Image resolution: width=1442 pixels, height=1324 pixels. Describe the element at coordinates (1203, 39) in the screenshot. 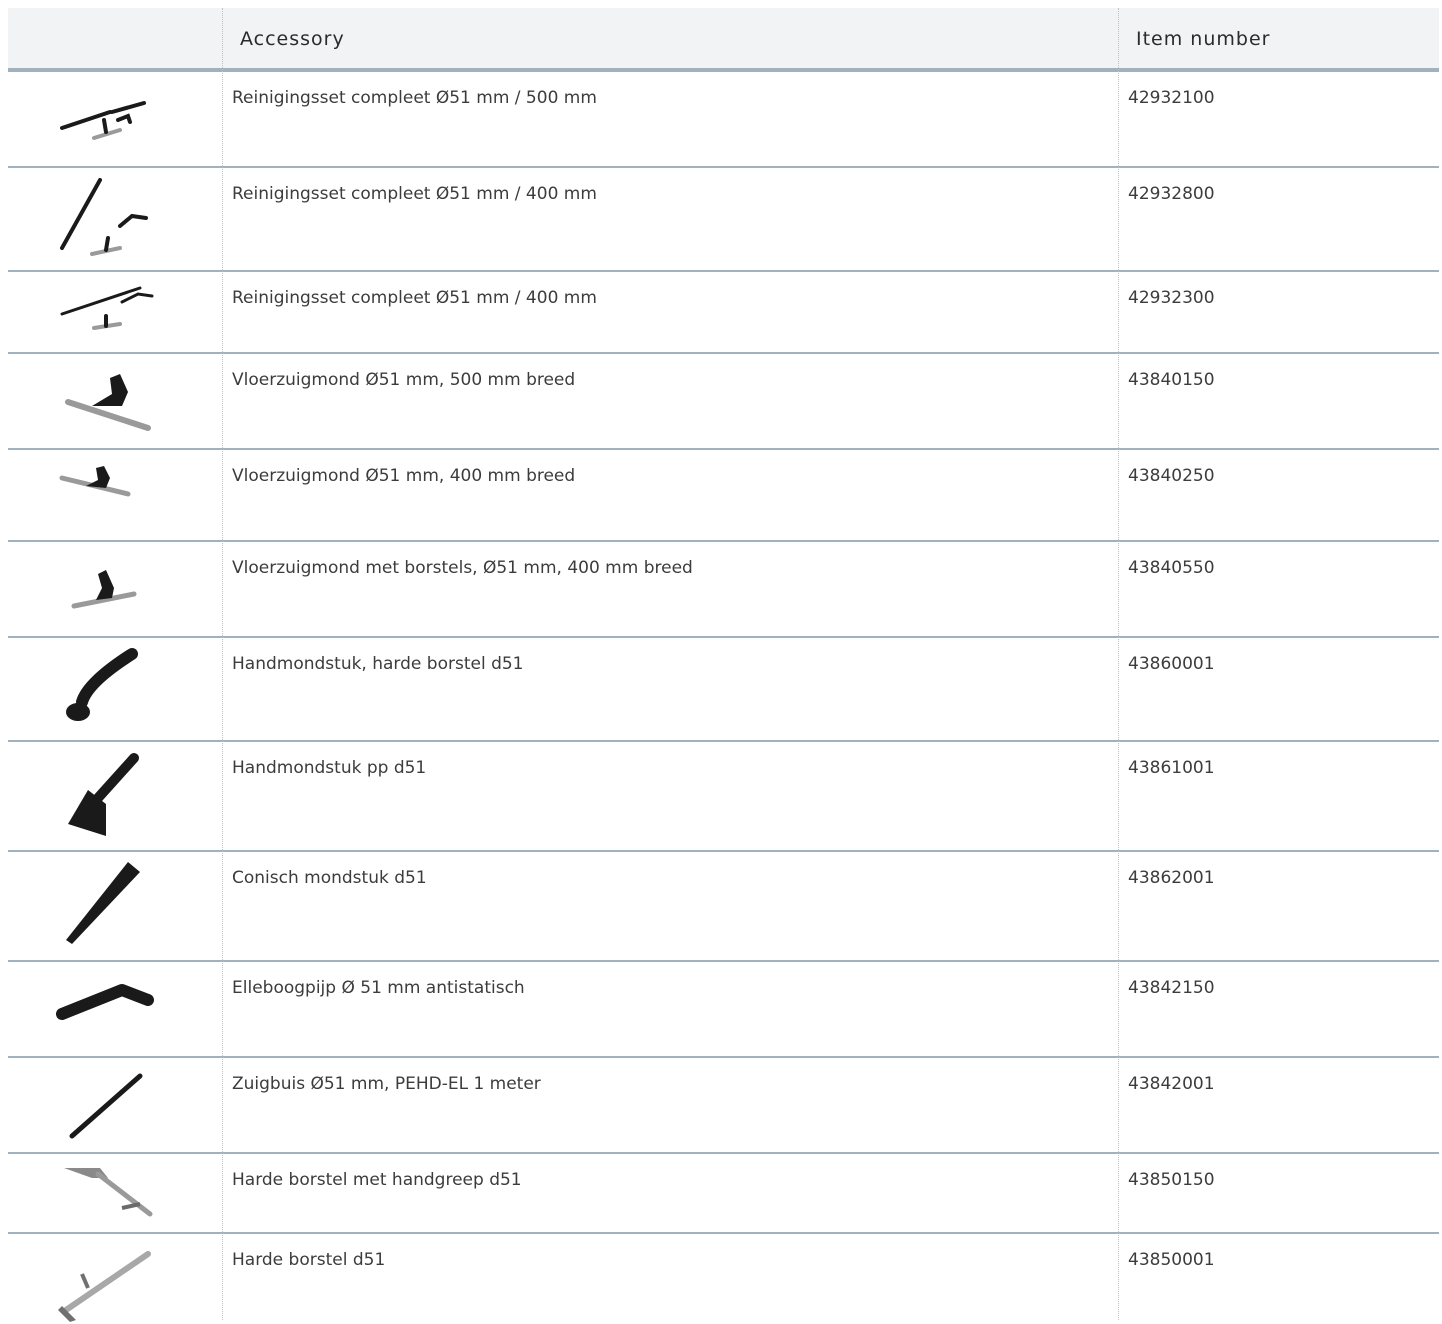

I see `header-item-number: Item number` at that location.